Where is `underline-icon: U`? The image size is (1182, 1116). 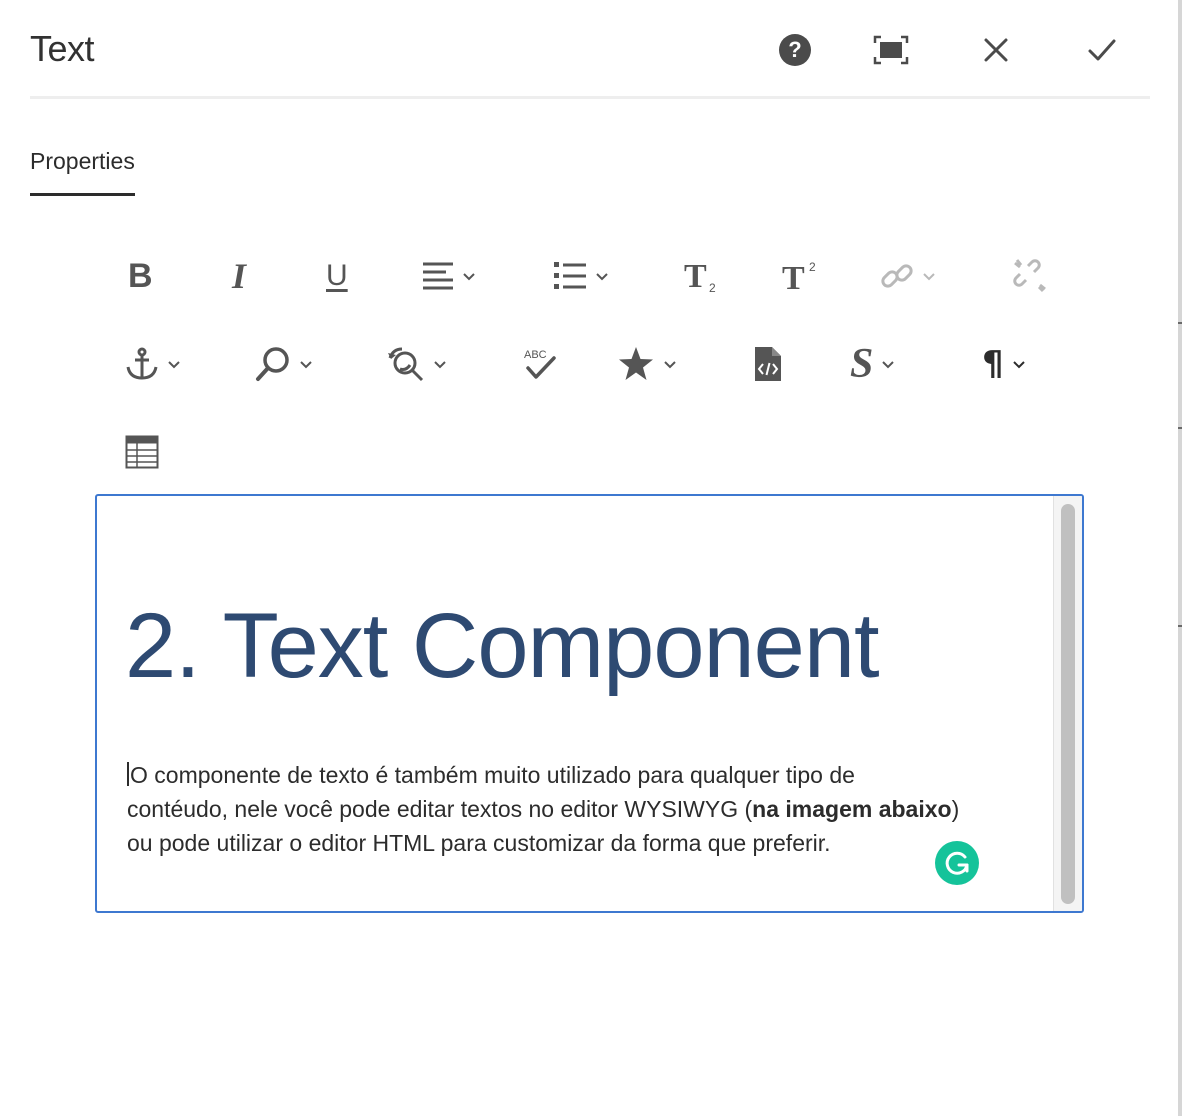 underline-icon: U is located at coordinates (337, 275).